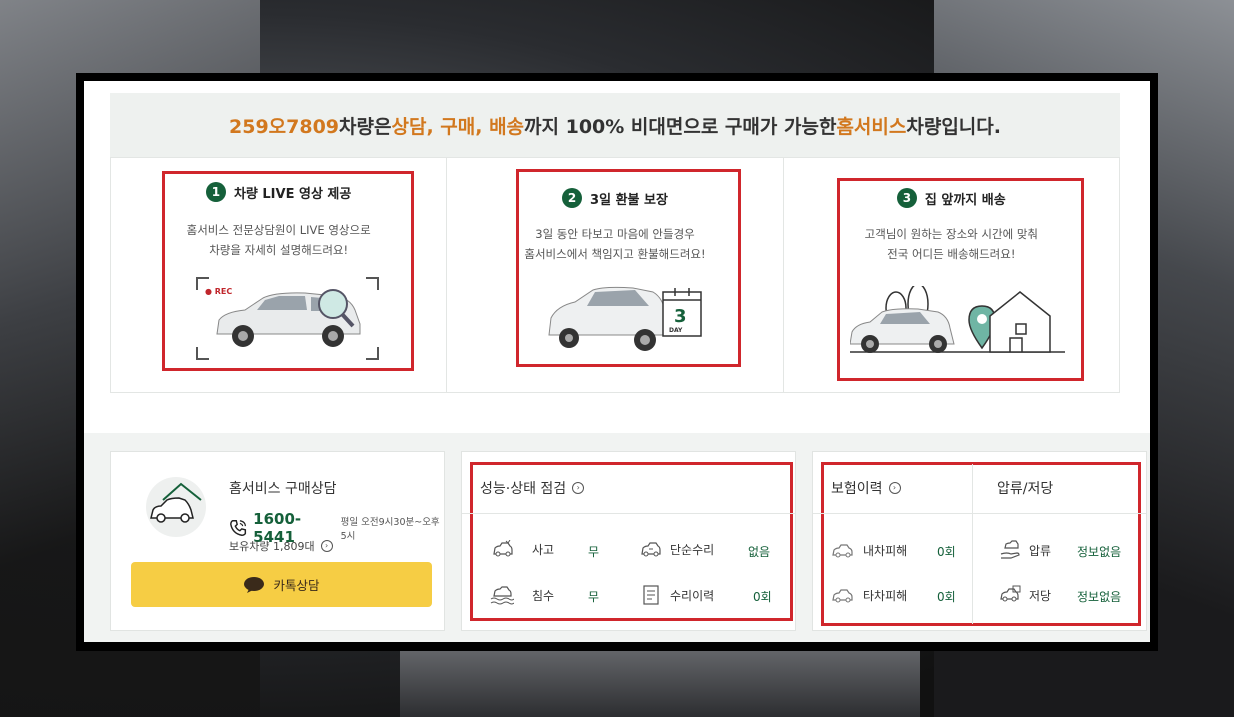 Image resolution: width=1234 pixels, height=717 pixels. What do you see at coordinates (628, 541) in the screenshot?
I see `inspection-card: 성능·상태 점검 › 사고 무 단순수리 없음 침수 무 수리이력 0회` at bounding box center [628, 541].